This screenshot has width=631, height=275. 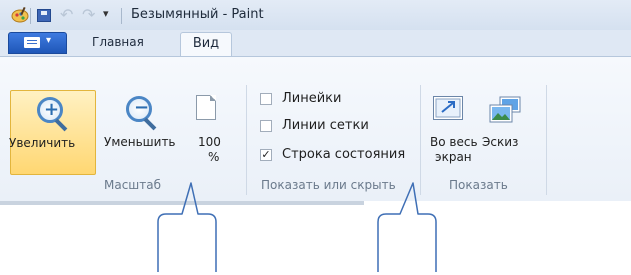 What do you see at coordinates (407, 227) in the screenshot?
I see `callout-statusbar-group` at bounding box center [407, 227].